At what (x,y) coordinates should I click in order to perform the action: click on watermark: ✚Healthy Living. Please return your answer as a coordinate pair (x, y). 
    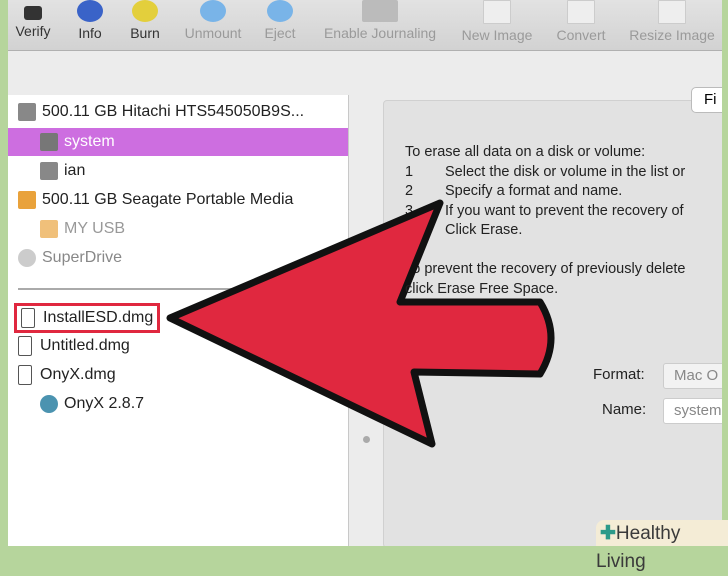
    Looking at the image, I should click on (662, 546).